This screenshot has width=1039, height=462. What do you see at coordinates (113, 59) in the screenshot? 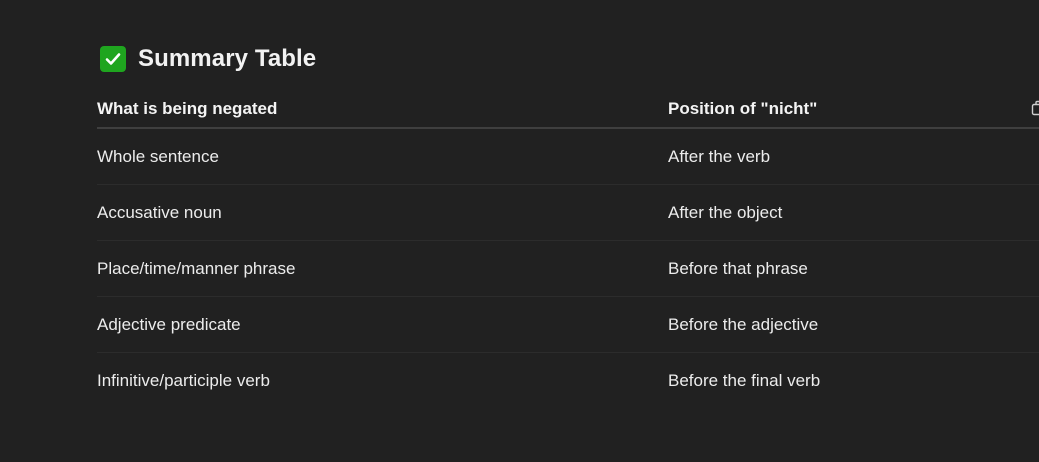
I see `check-mark-icon` at bounding box center [113, 59].